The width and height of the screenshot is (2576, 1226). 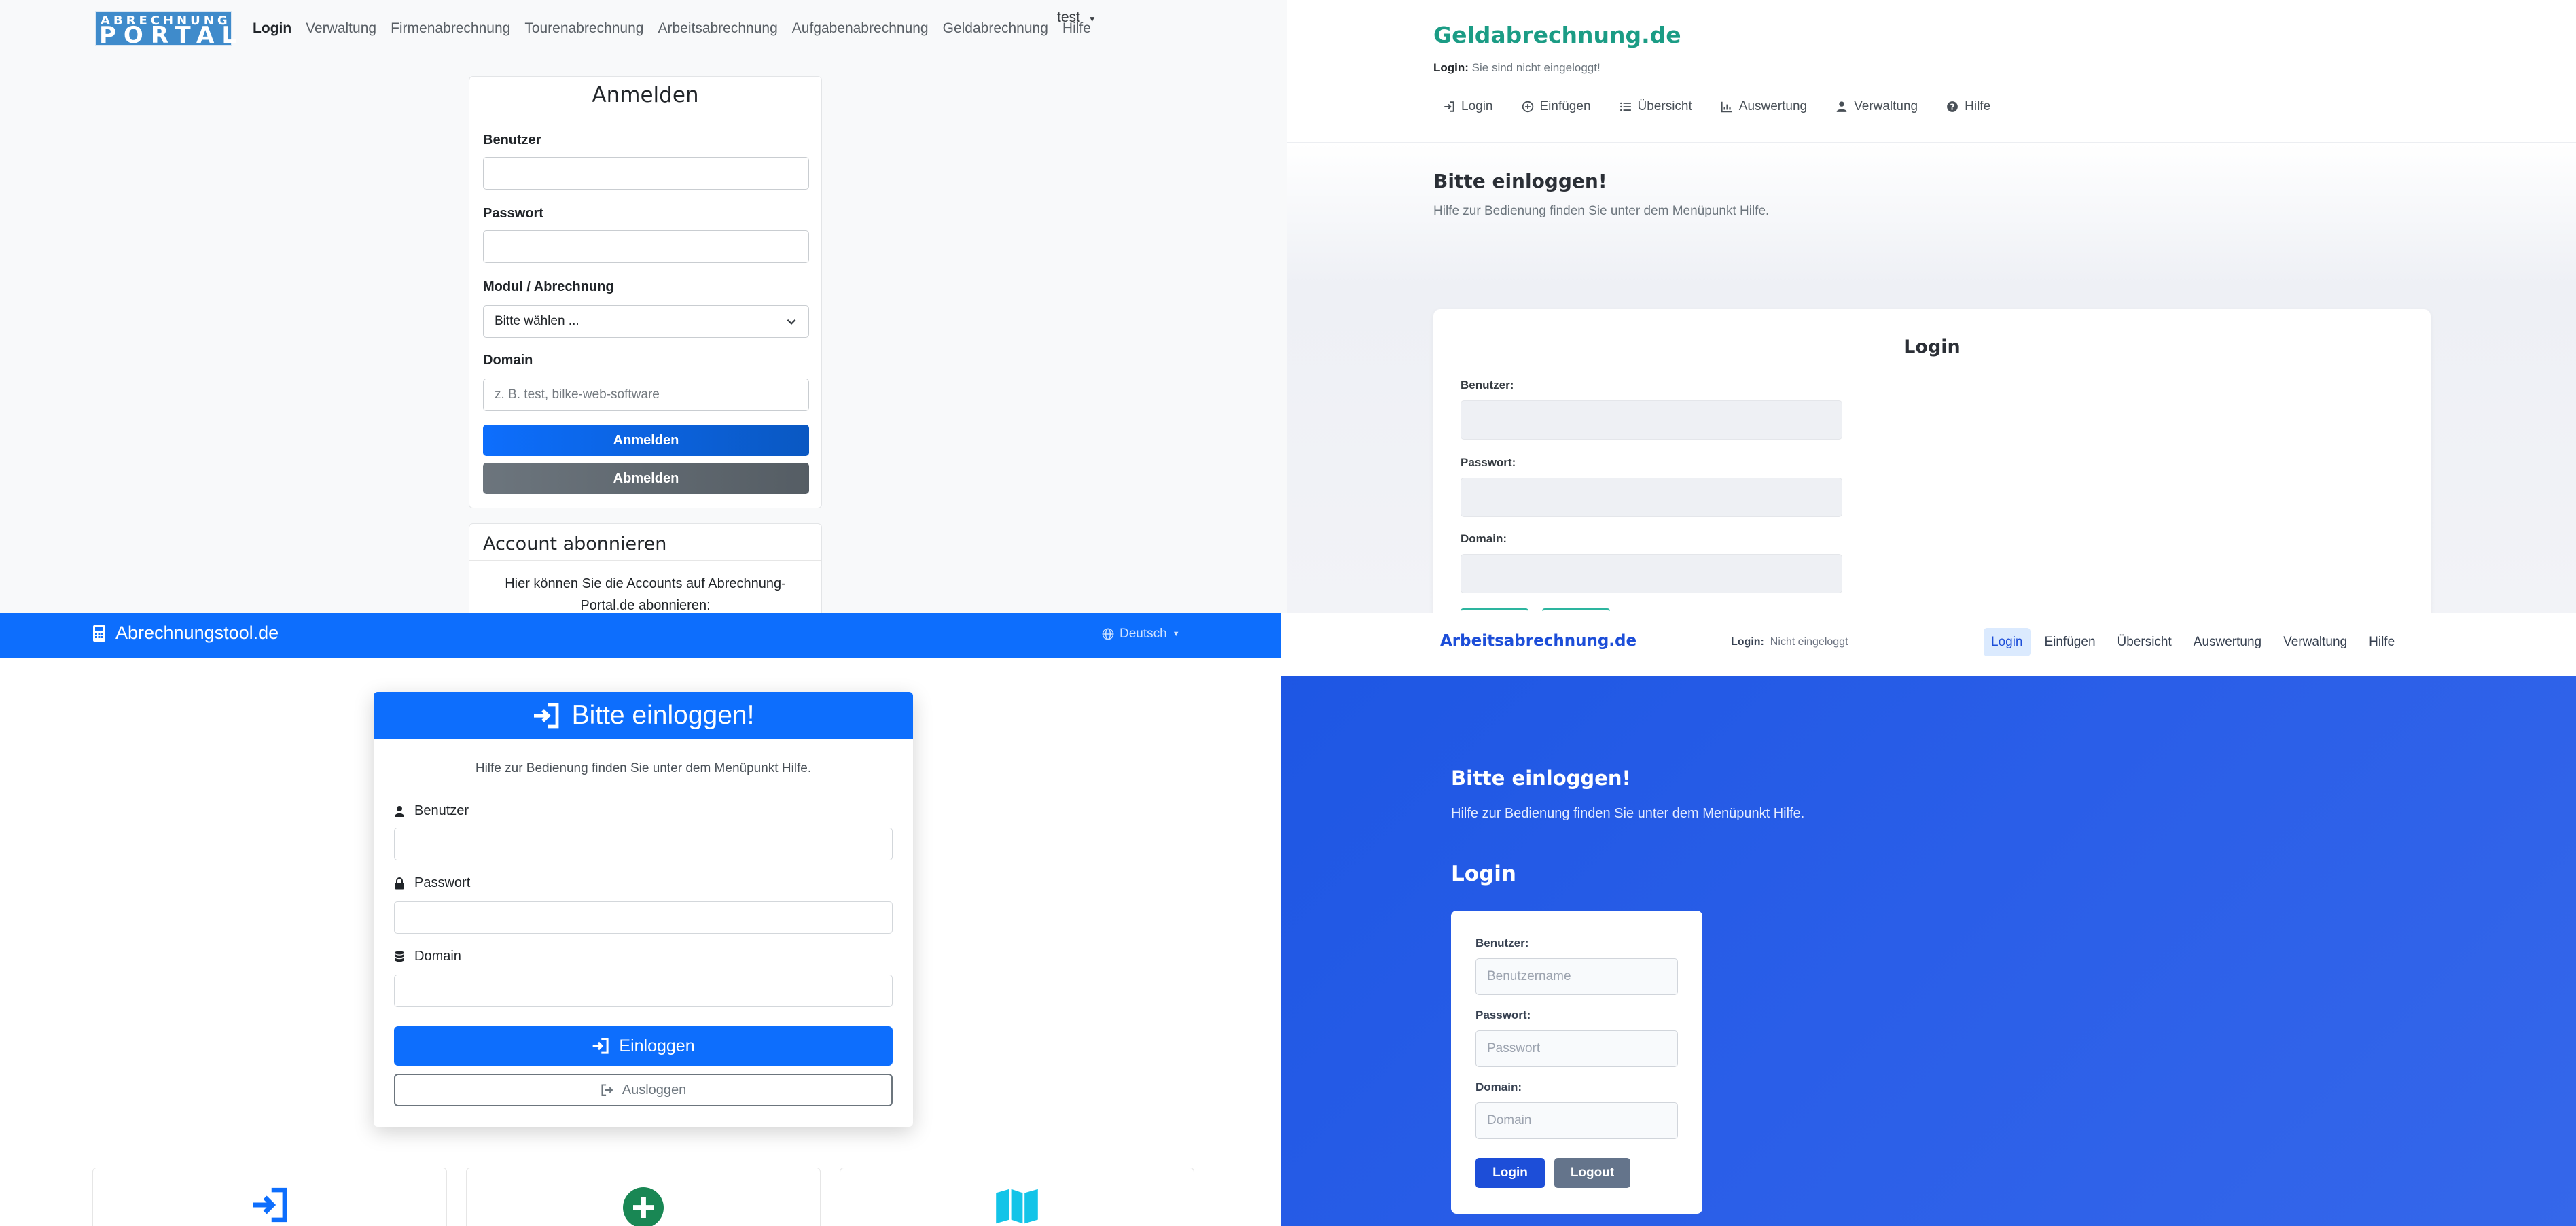 What do you see at coordinates (1565, 106) in the screenshot?
I see `nav-item-label: Einfügen` at bounding box center [1565, 106].